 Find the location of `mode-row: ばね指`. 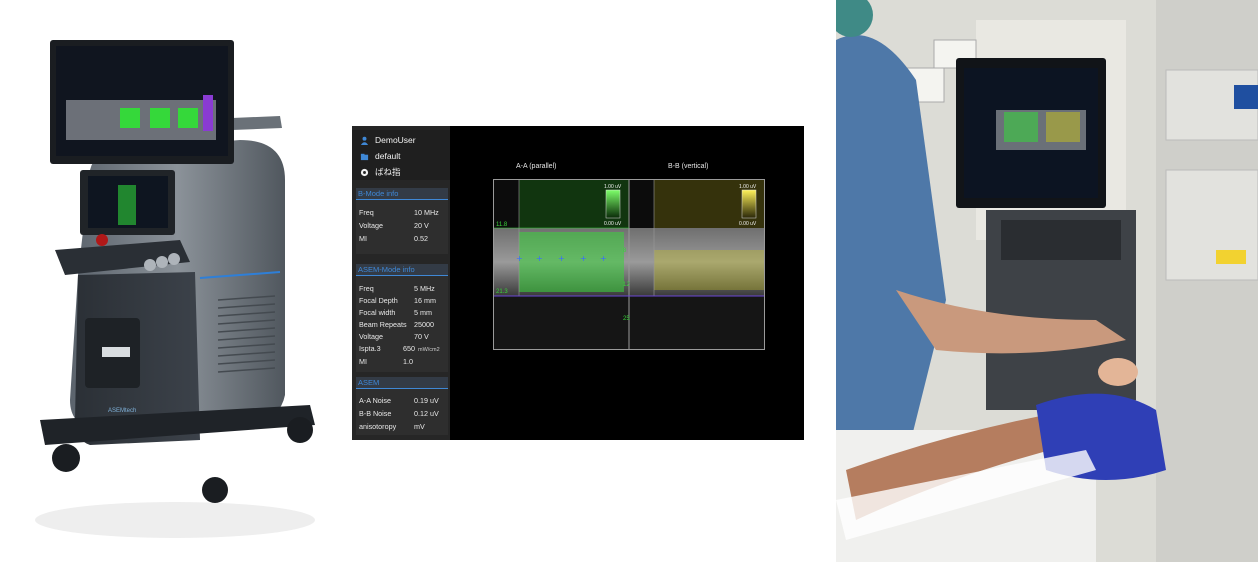

mode-row: ばね指 is located at coordinates (380, 172).